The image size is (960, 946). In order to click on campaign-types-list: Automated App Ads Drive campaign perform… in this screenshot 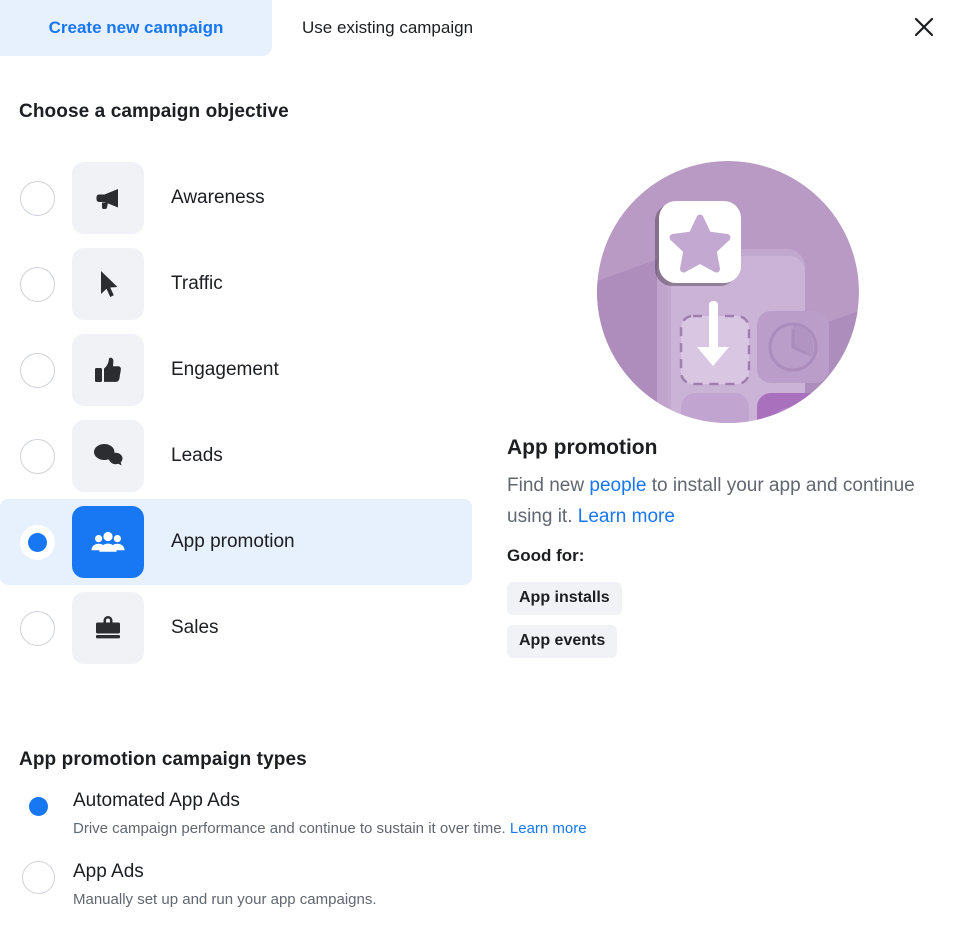, I will do `click(390, 859)`.